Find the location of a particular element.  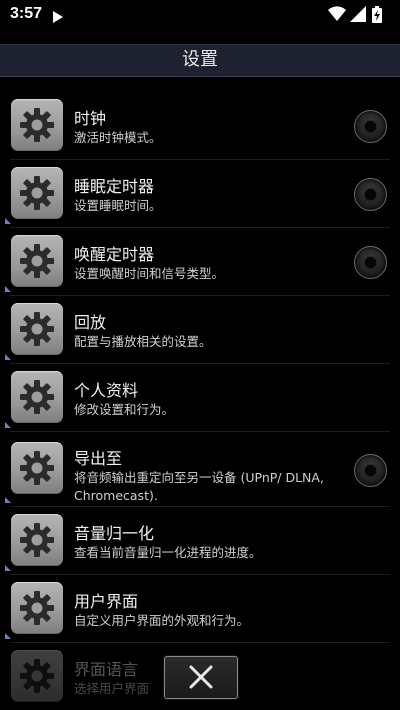

setting-item-user-interface: 用户界面 自定义用户界面的外观和行为。 is located at coordinates (200, 609).